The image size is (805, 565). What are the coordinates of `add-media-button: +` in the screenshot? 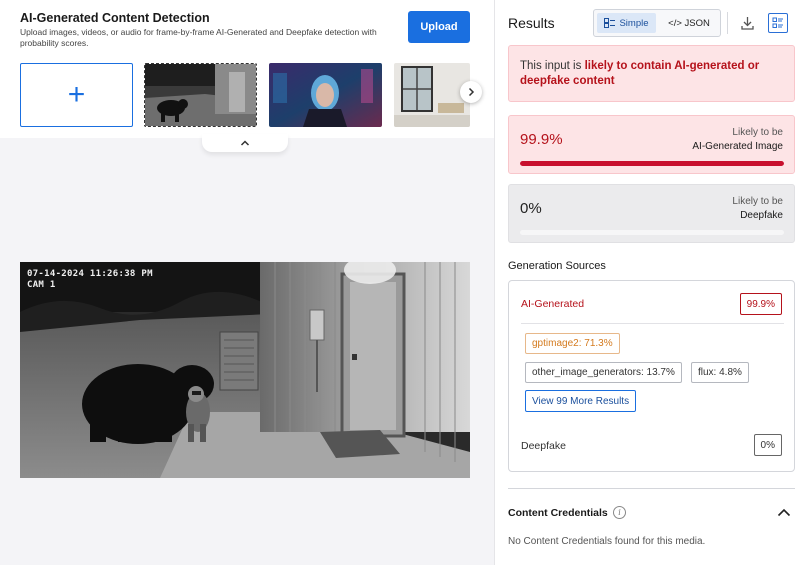 It's located at (76, 95).